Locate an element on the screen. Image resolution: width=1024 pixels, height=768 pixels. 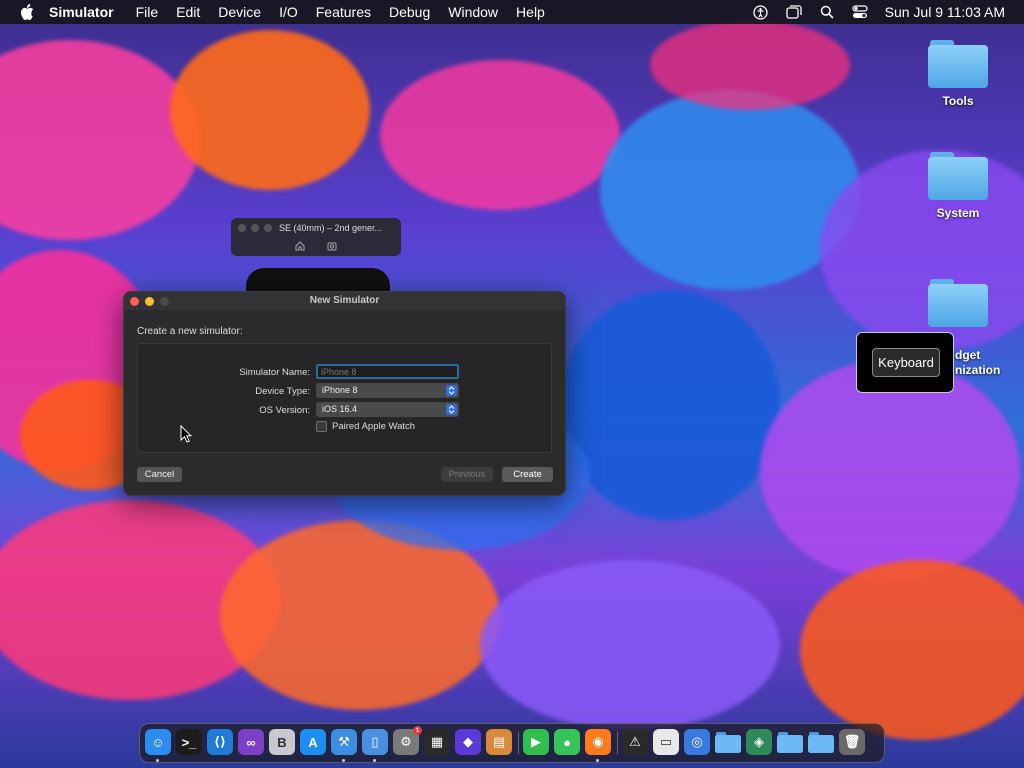
keyboard-popup: Keyboard is located at coordinates (905, 362).